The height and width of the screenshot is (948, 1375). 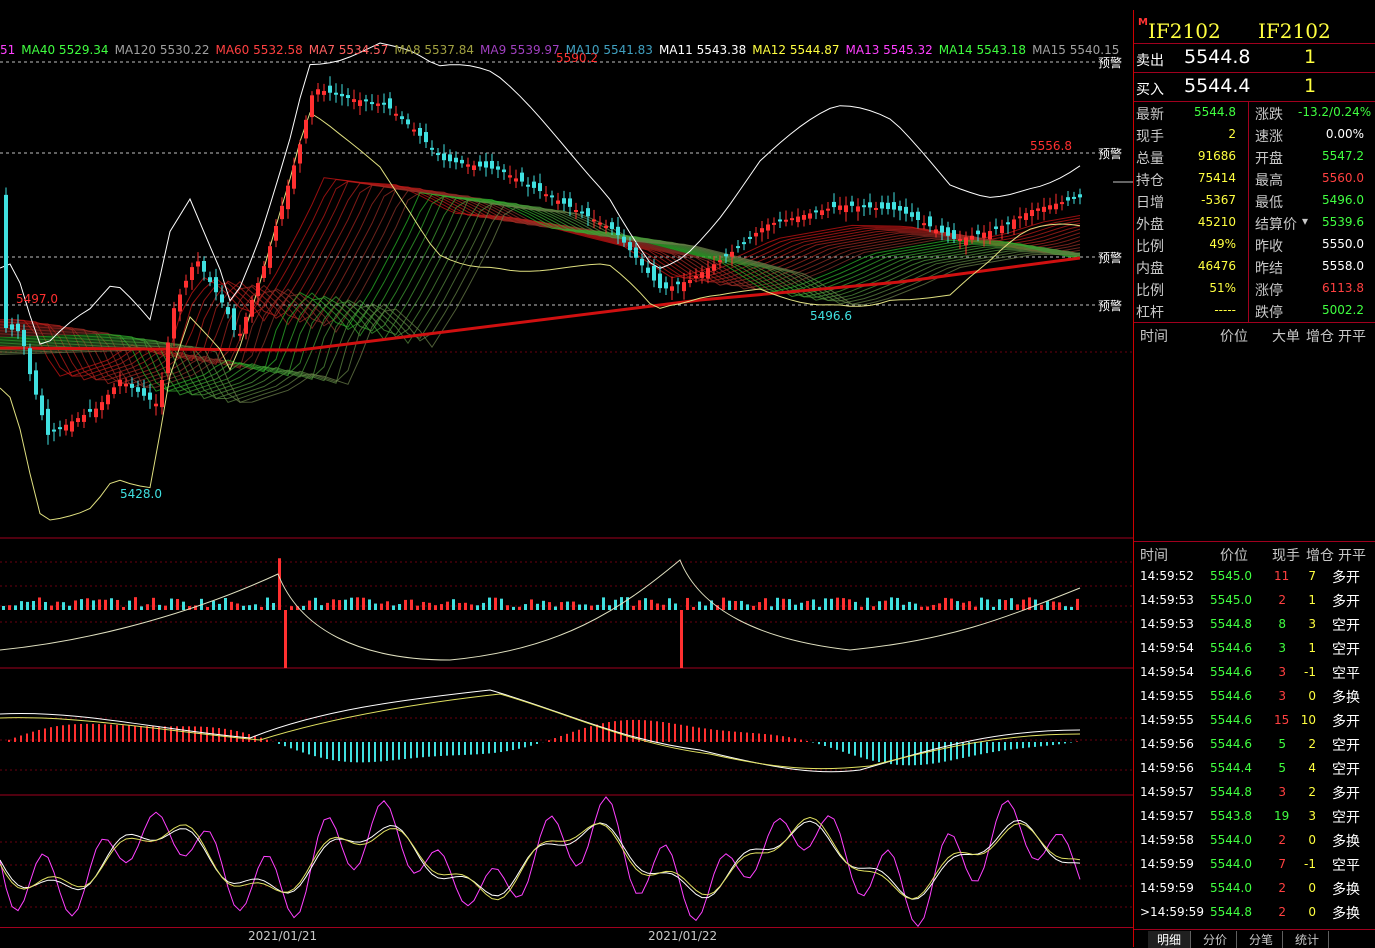 I want to click on tick-time: 14:59:55, so click(x=1167, y=720).